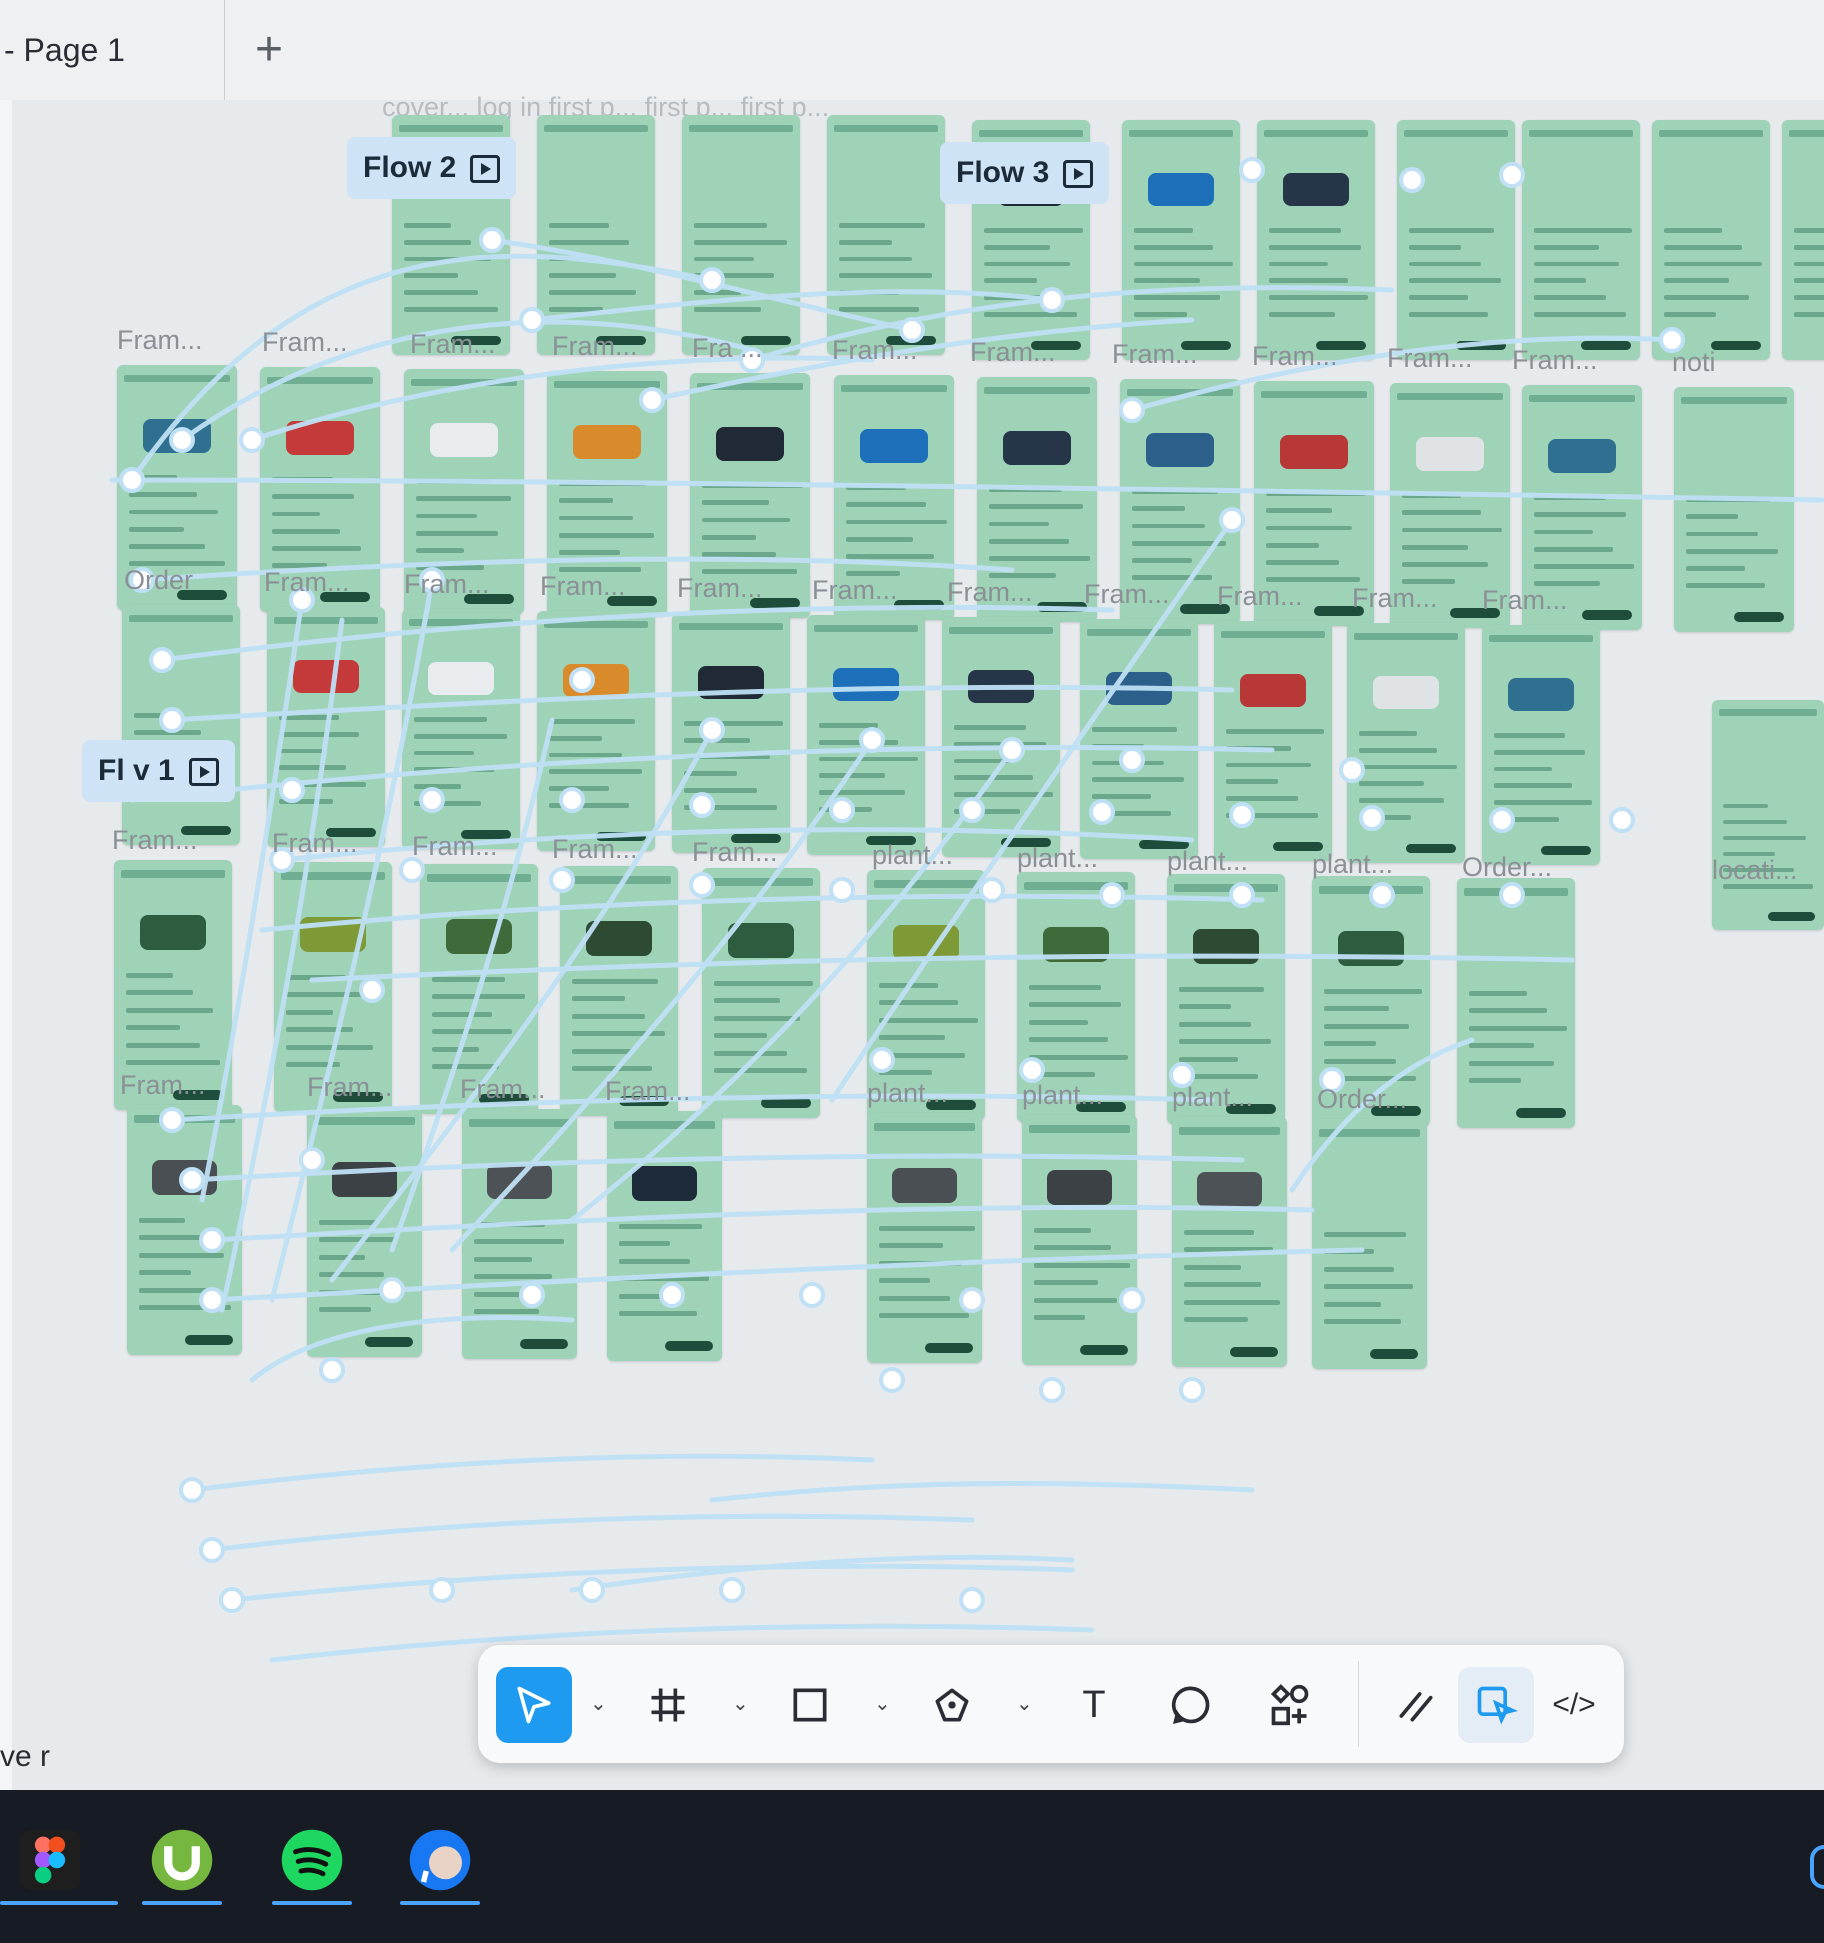 This screenshot has height=1943, width=1824. Describe the element at coordinates (1734, 509) in the screenshot. I see `product-detail-frame` at that location.